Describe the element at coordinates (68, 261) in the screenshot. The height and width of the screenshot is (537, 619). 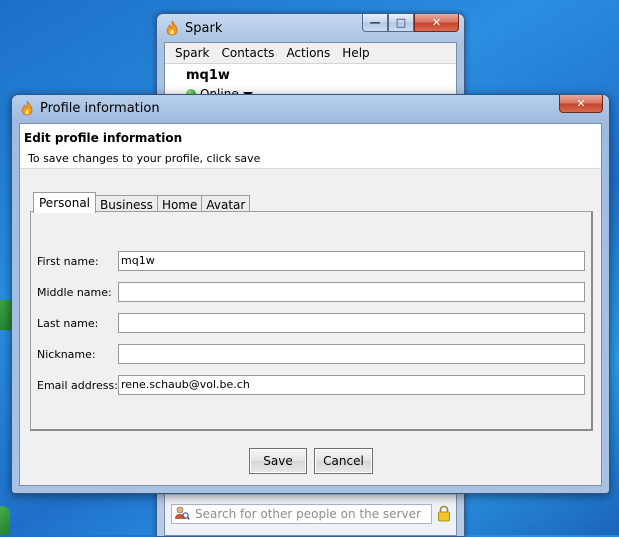
I see `first-name-label: First name:` at that location.